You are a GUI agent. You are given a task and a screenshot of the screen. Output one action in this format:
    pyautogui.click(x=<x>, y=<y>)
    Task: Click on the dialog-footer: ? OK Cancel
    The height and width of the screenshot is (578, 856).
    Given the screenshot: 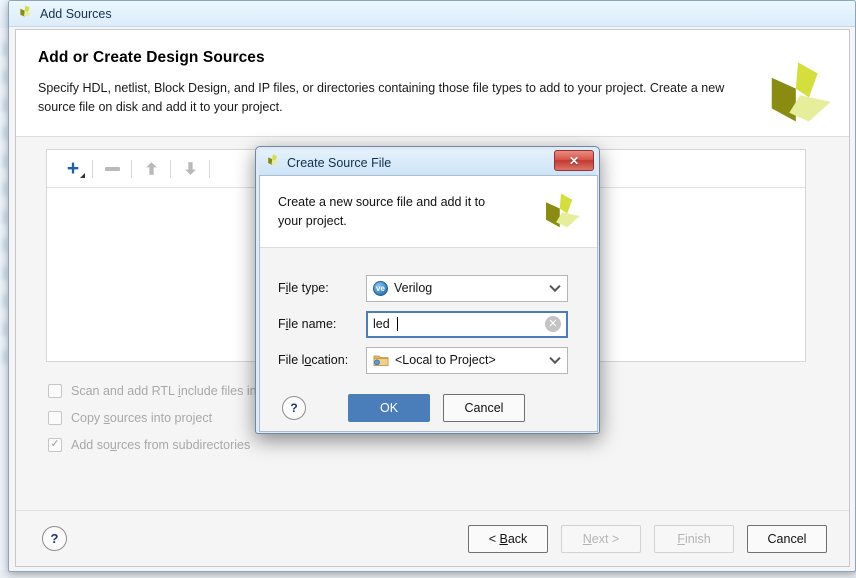 What is the action you would take?
    pyautogui.click(x=428, y=408)
    